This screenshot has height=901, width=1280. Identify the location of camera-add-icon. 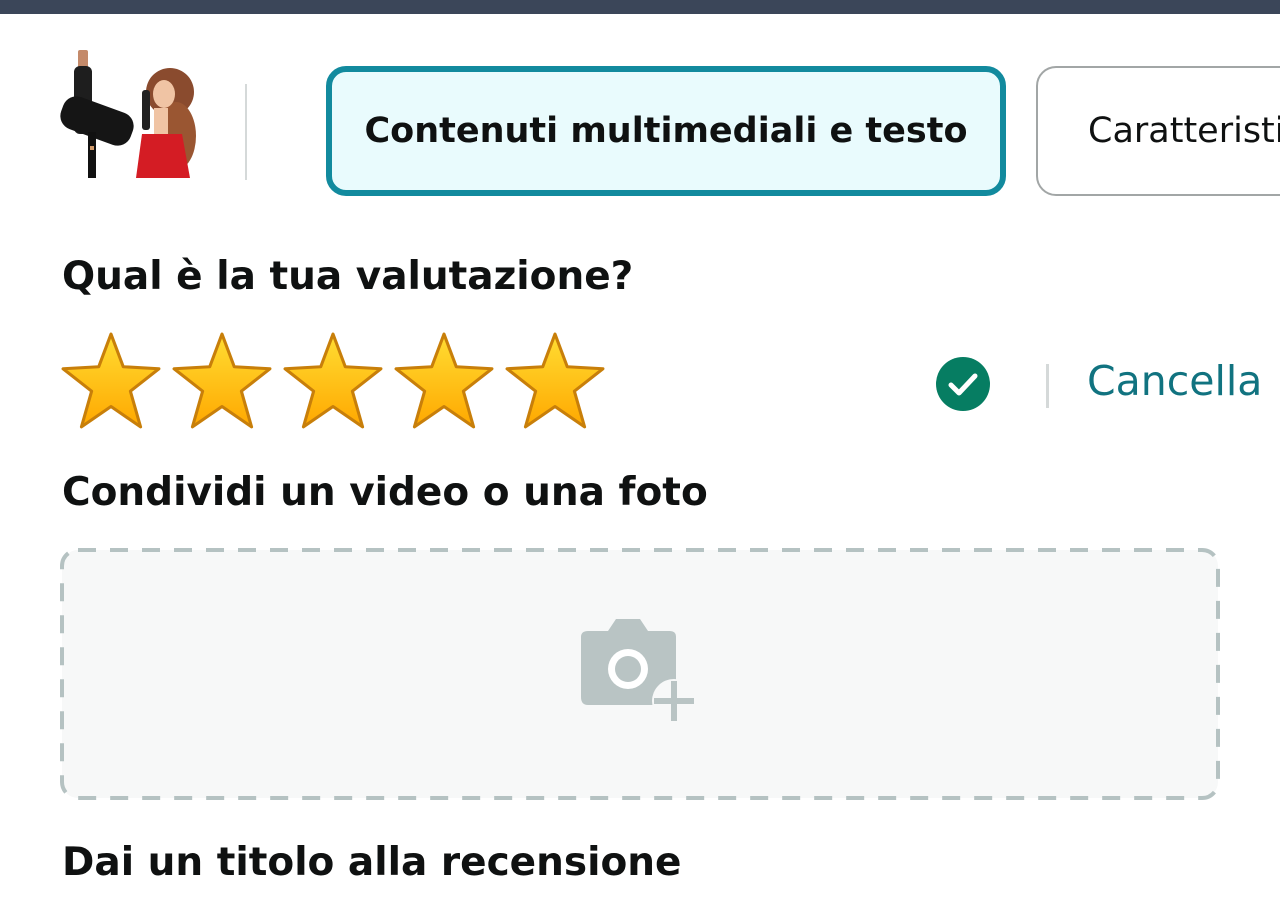
(637, 671).